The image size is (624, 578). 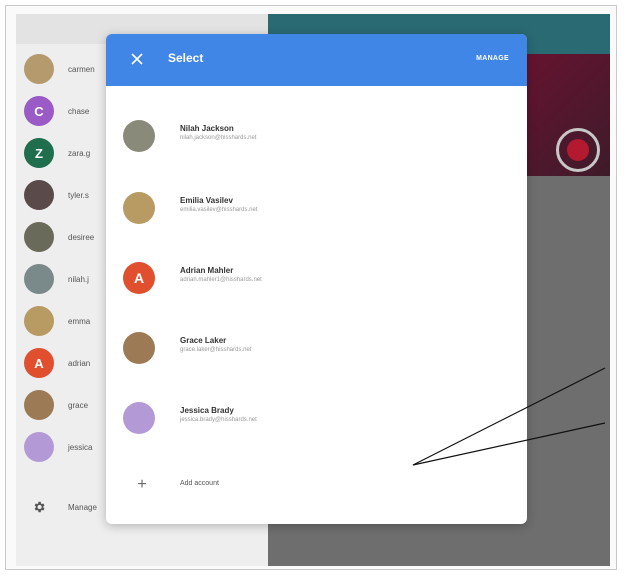 What do you see at coordinates (56, 405) in the screenshot?
I see `sidebar-account-item: grace` at bounding box center [56, 405].